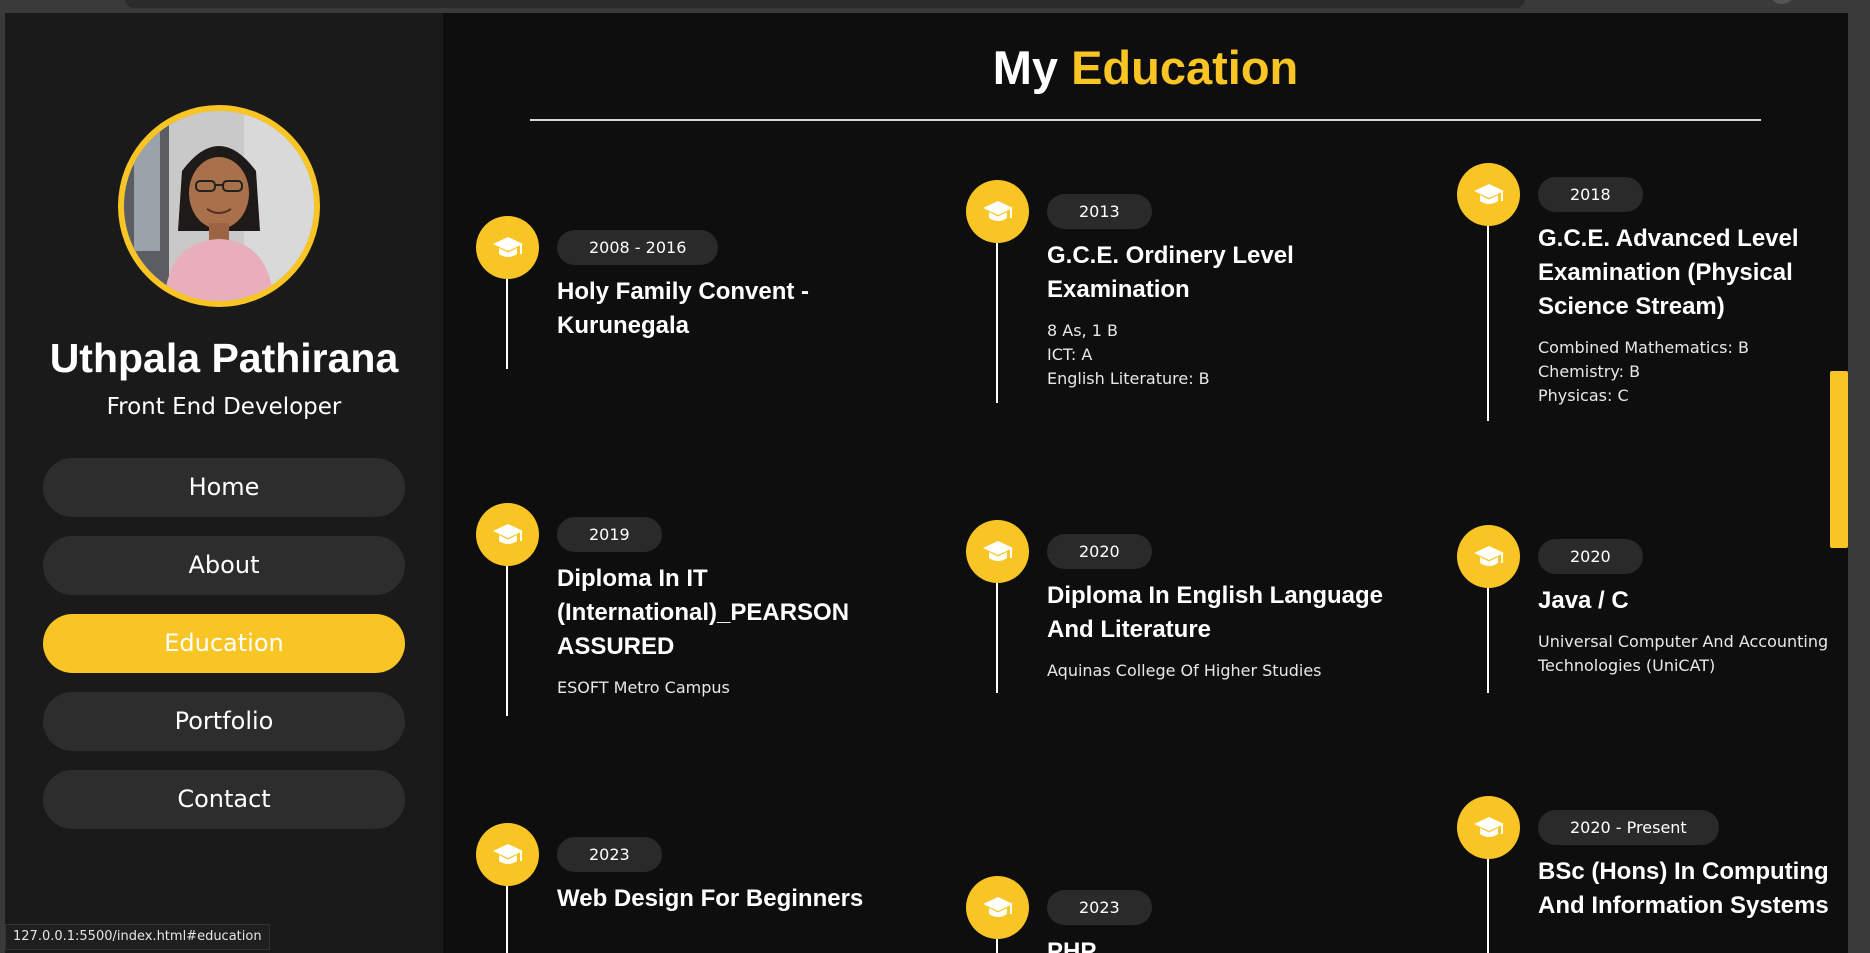  Describe the element at coordinates (1583, 395) in the screenshot. I see `detail-line: Physicas: C` at that location.